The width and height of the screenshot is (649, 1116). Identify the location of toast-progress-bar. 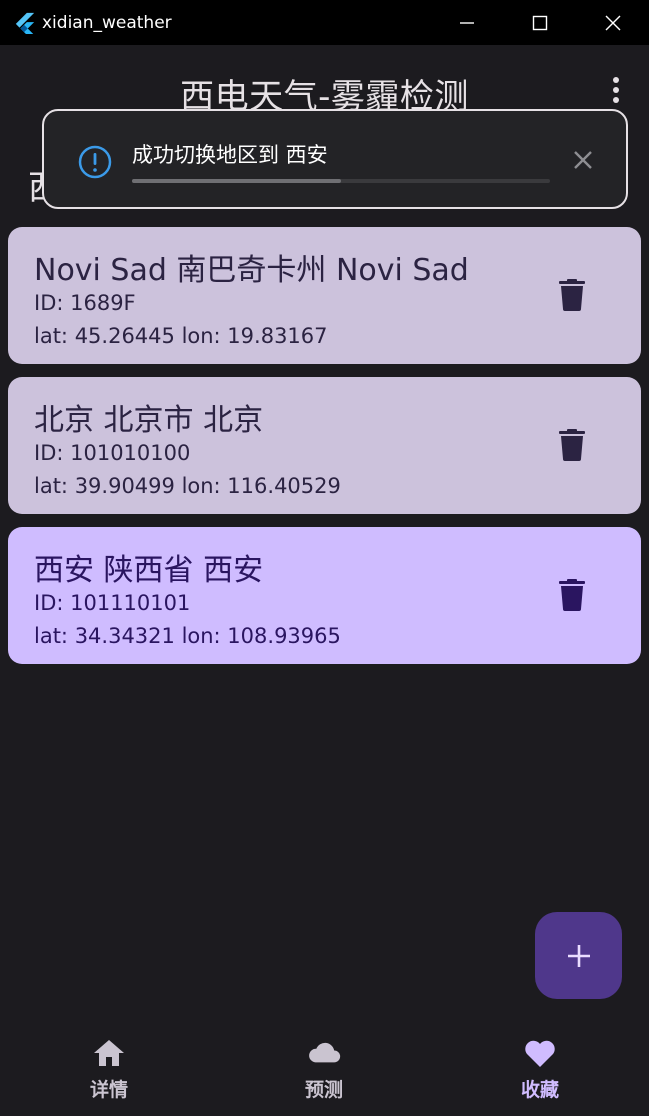
(341, 181).